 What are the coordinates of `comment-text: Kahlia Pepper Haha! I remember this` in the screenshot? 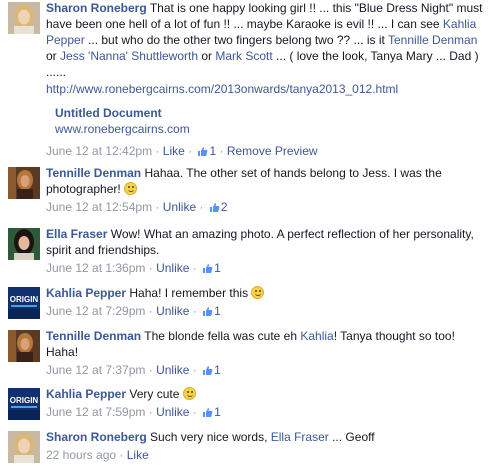 It's located at (267, 293).